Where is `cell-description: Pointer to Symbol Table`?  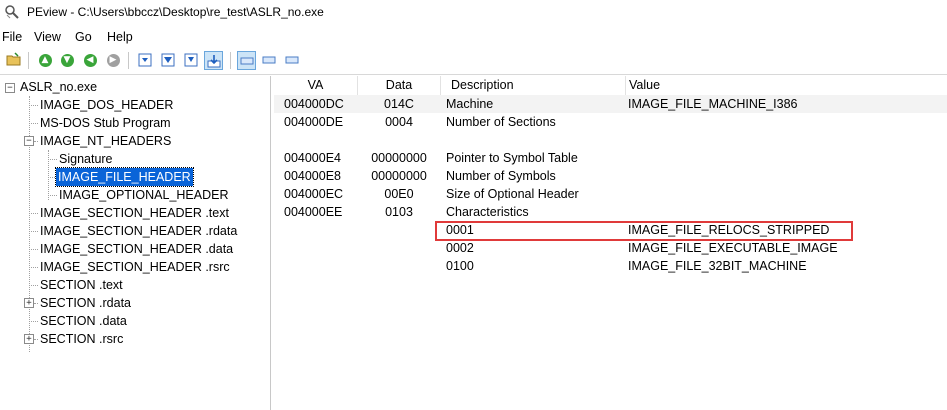
cell-description: Pointer to Symbol Table is located at coordinates (512, 158).